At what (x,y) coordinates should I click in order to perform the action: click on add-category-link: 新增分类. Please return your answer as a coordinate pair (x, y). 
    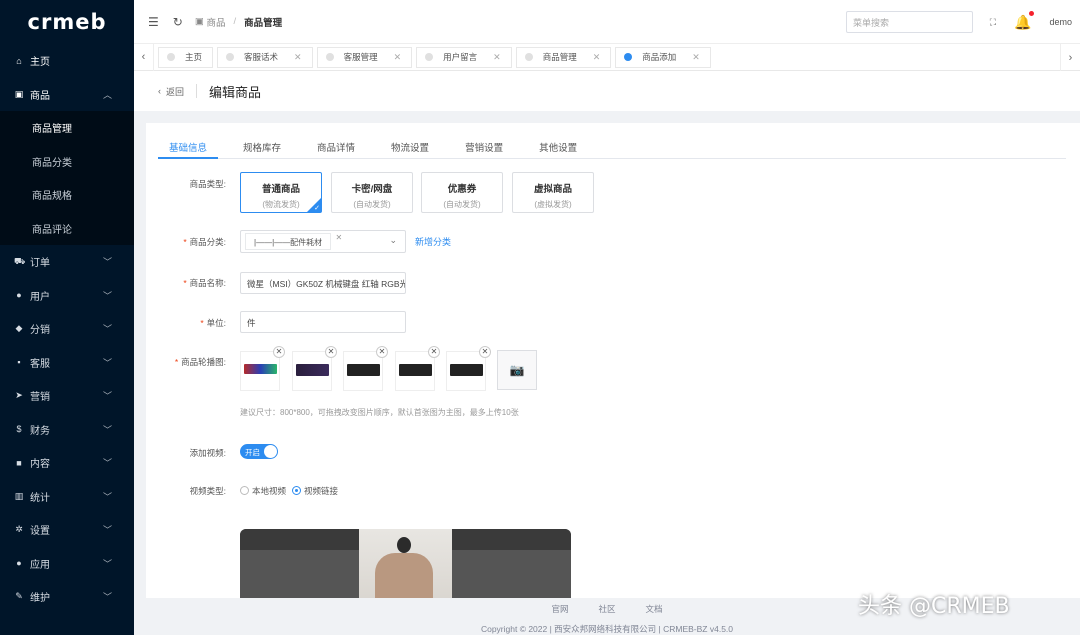
    Looking at the image, I should click on (433, 241).